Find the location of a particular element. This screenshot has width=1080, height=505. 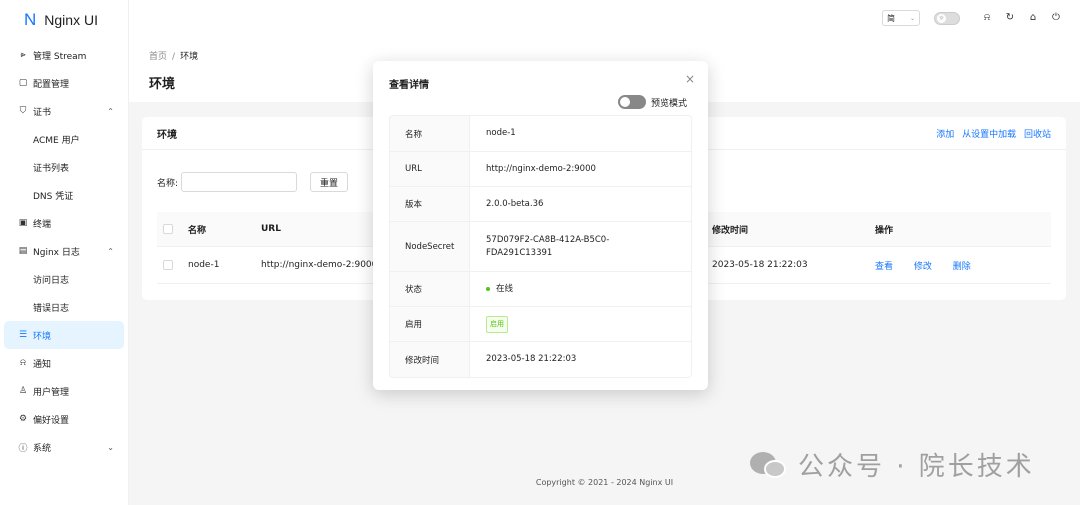

detail-value: http://nginx-demo-2:9000 is located at coordinates (541, 168).